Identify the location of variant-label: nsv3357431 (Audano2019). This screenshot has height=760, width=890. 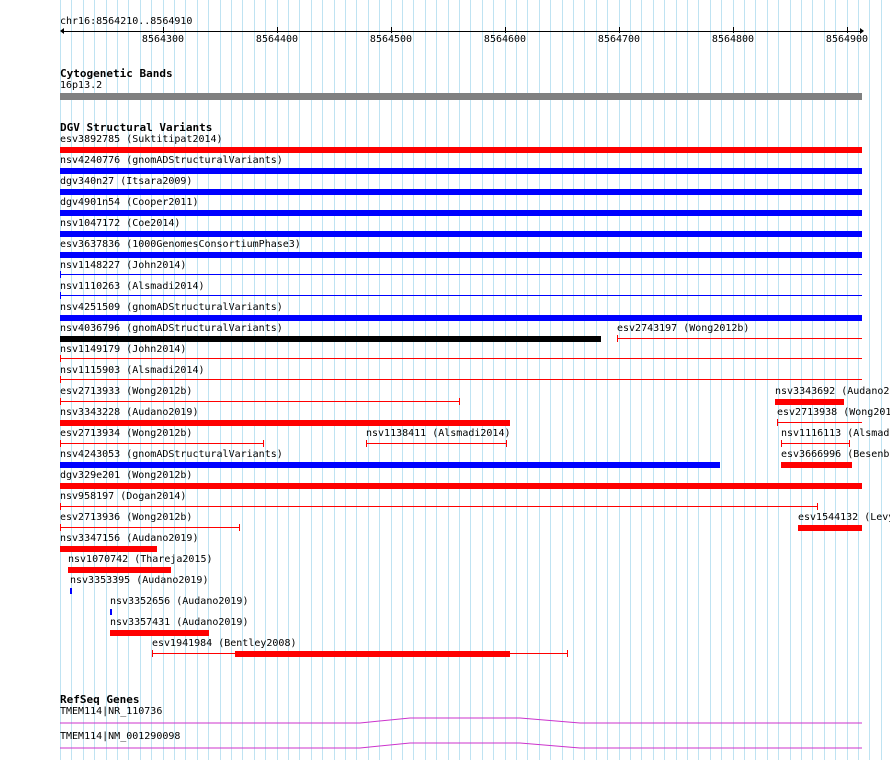
(179, 623).